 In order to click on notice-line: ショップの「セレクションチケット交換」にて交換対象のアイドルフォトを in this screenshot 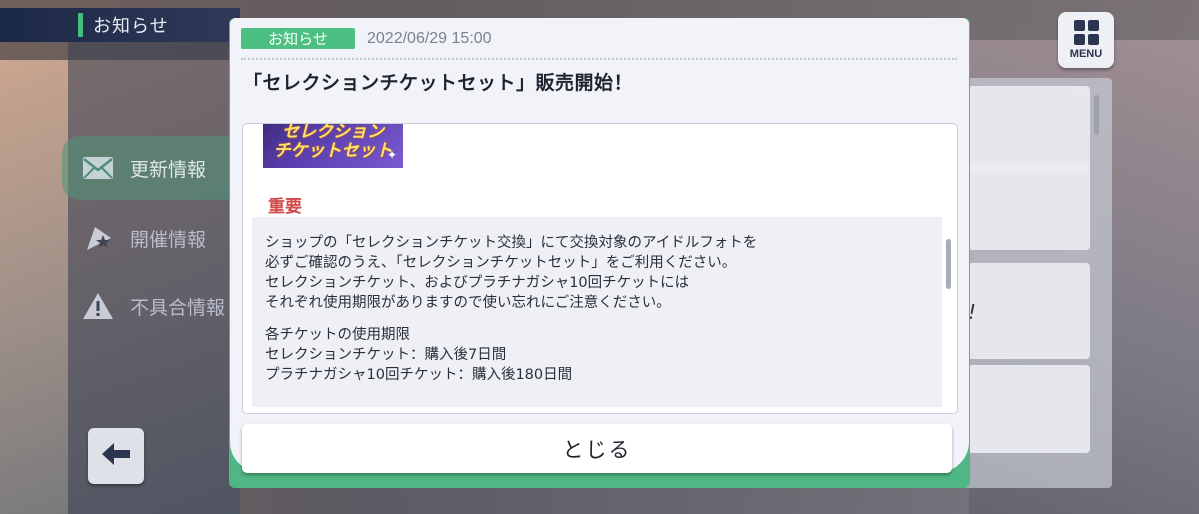, I will do `click(511, 243)`.